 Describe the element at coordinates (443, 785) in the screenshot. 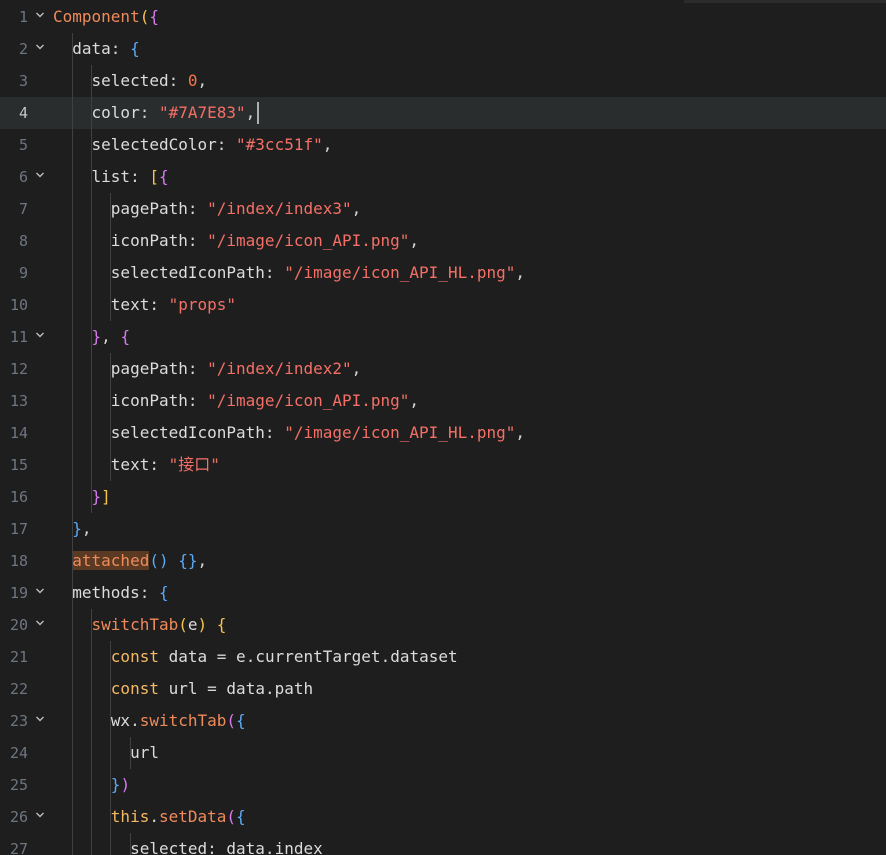

I see `code-line-25: 25 })` at that location.